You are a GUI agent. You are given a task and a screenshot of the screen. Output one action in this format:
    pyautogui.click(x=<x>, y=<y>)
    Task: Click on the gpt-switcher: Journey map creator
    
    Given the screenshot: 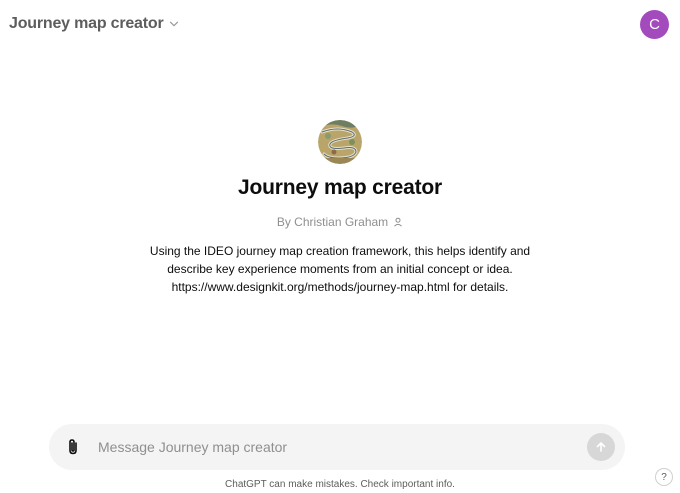 What is the action you would take?
    pyautogui.click(x=94, y=24)
    